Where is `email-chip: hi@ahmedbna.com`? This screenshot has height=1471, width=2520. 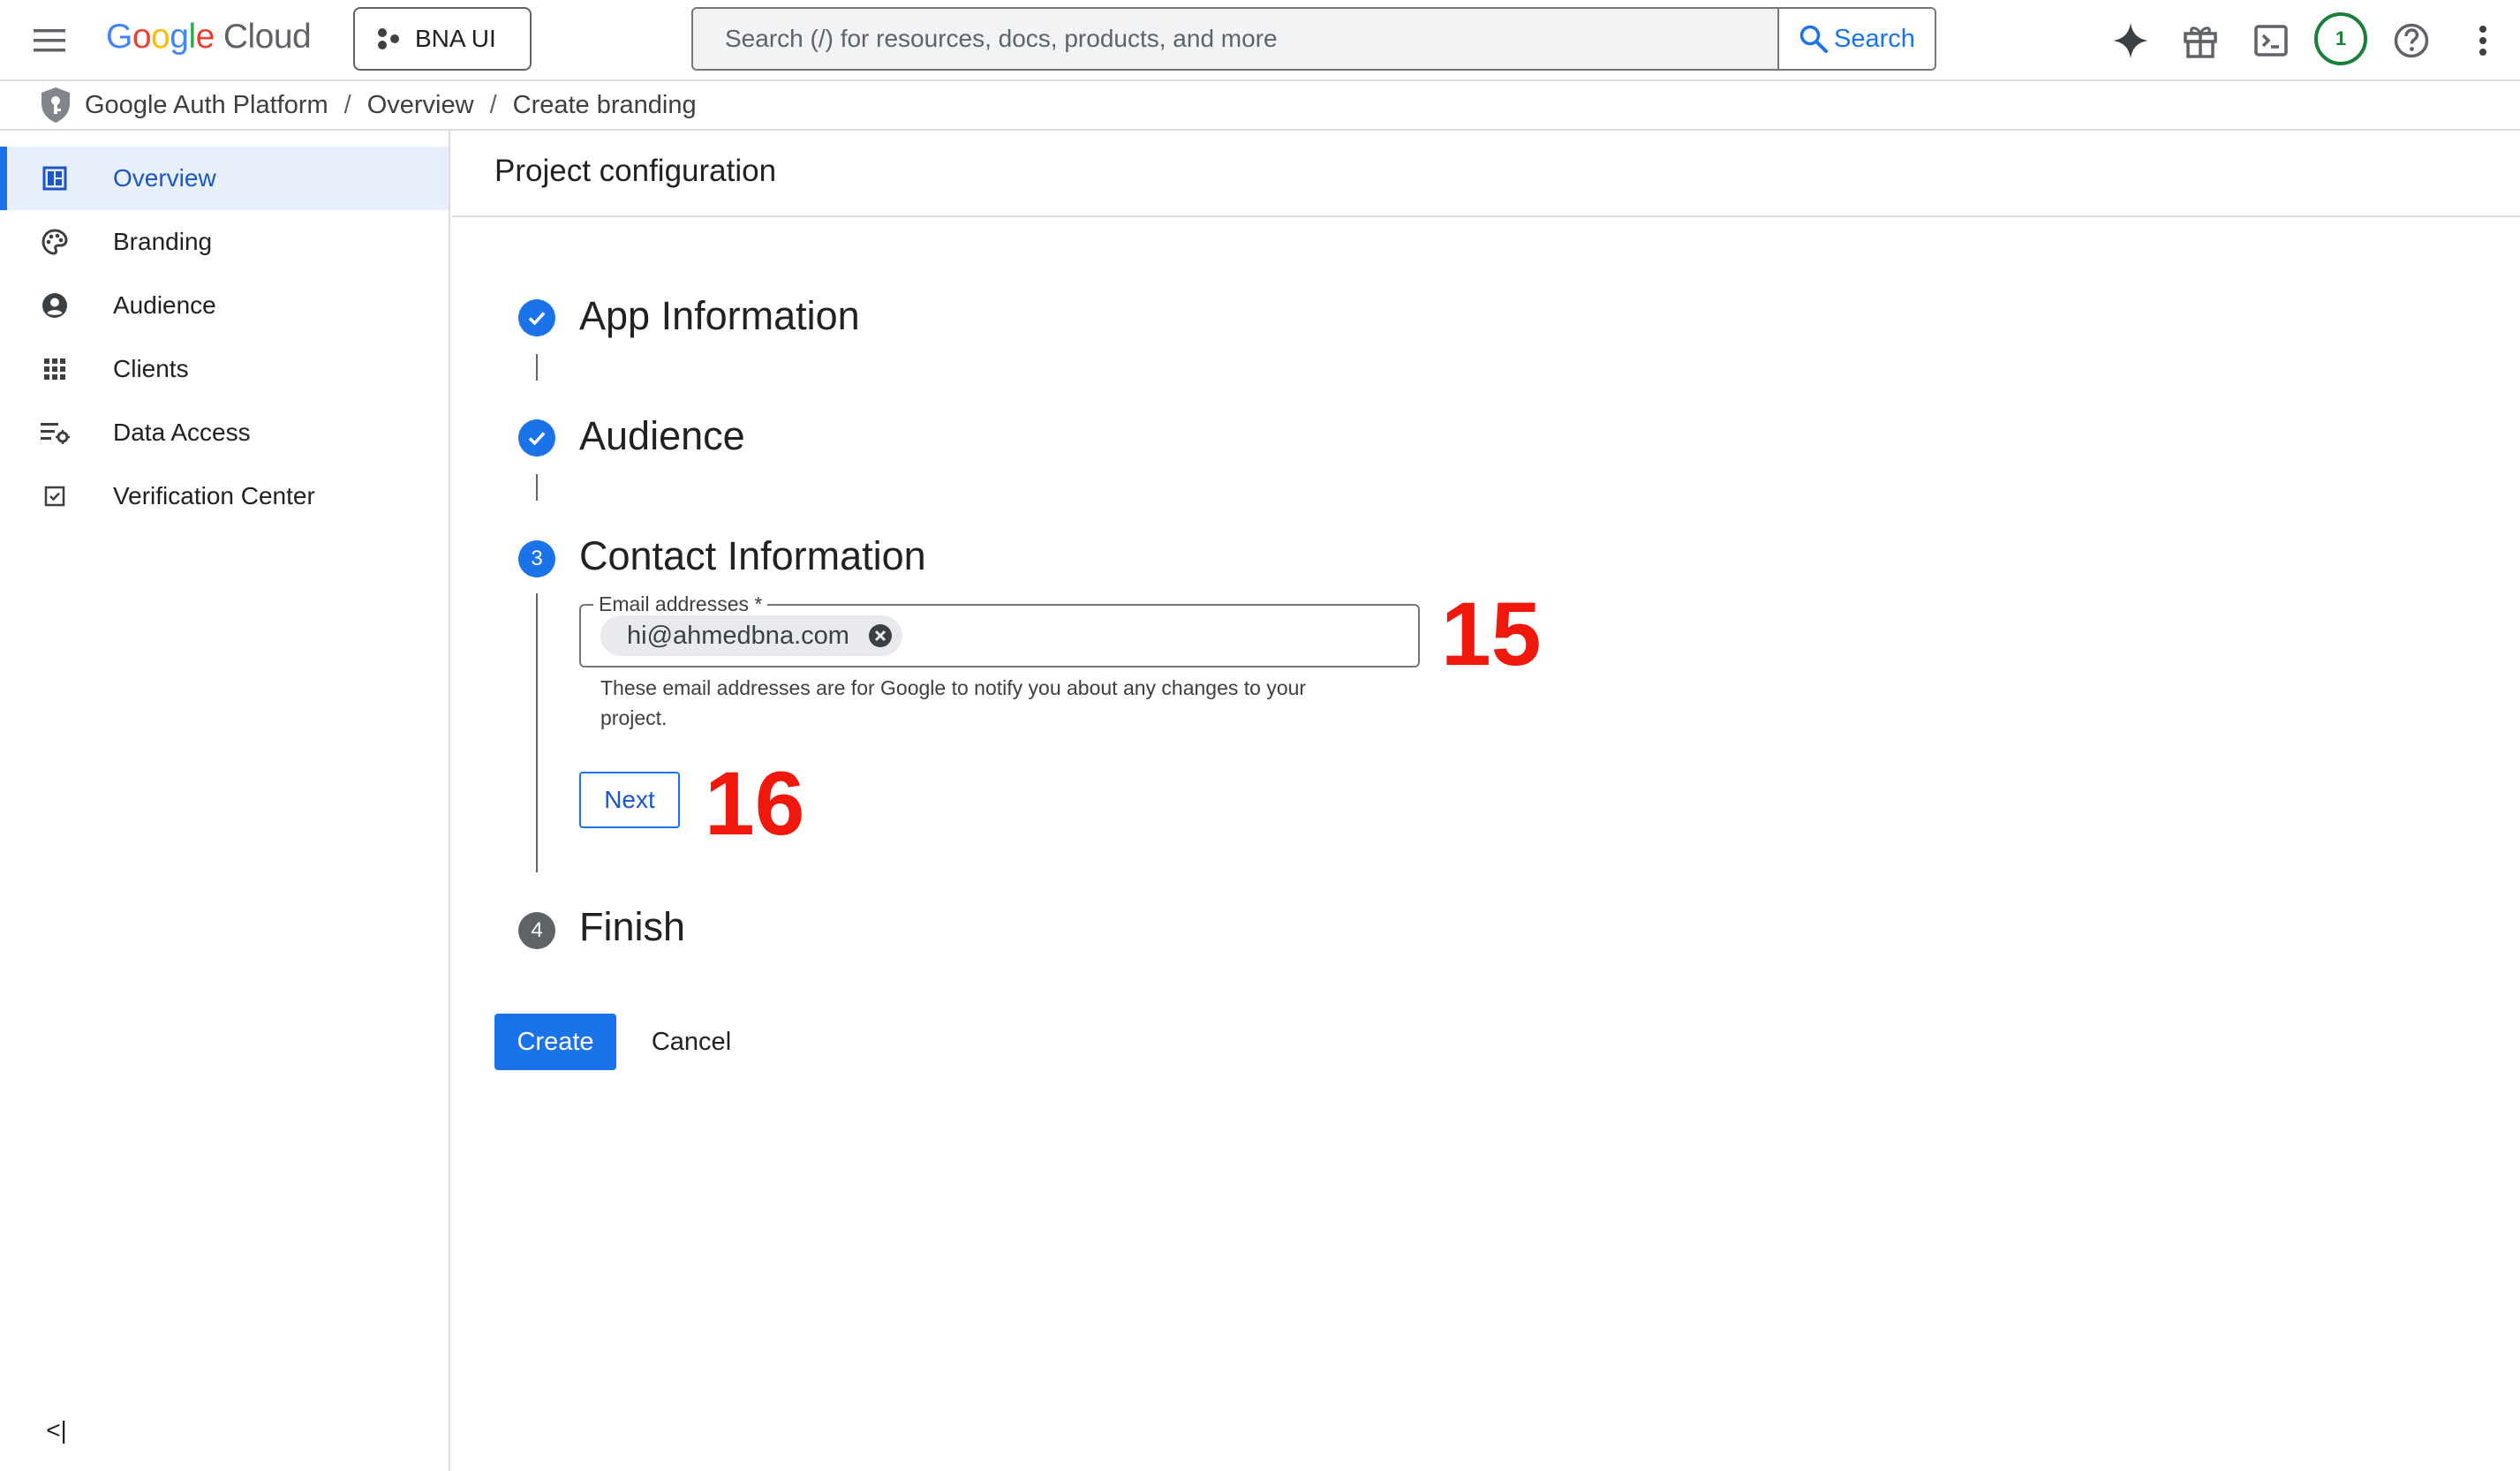
email-chip: hi@ahmedbna.com is located at coordinates (751, 635).